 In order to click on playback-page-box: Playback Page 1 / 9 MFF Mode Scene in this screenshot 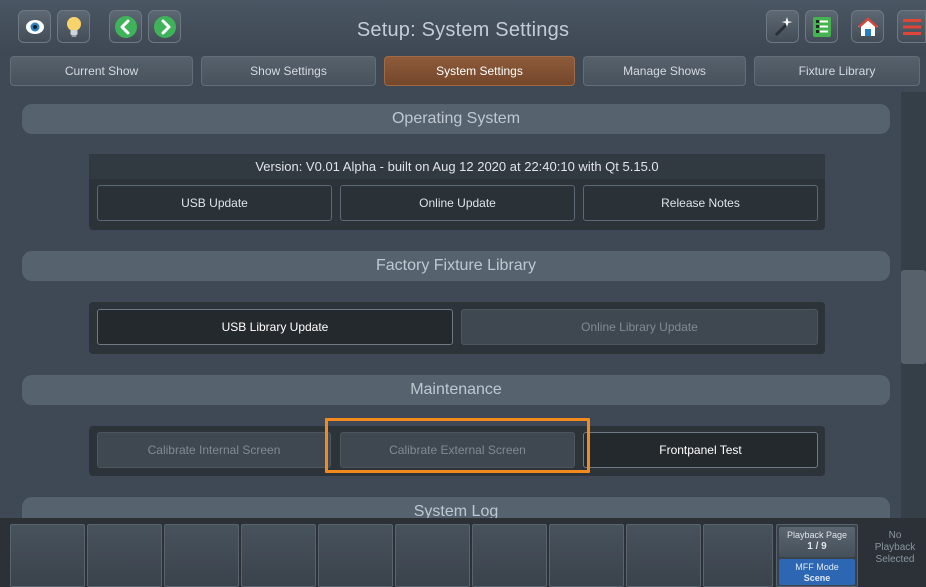, I will do `click(817, 555)`.